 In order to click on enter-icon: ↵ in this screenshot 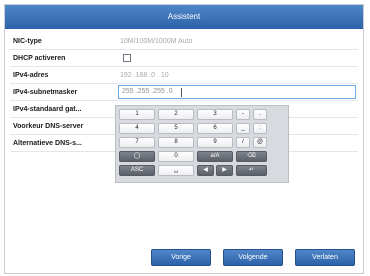, I will do `click(251, 170)`.